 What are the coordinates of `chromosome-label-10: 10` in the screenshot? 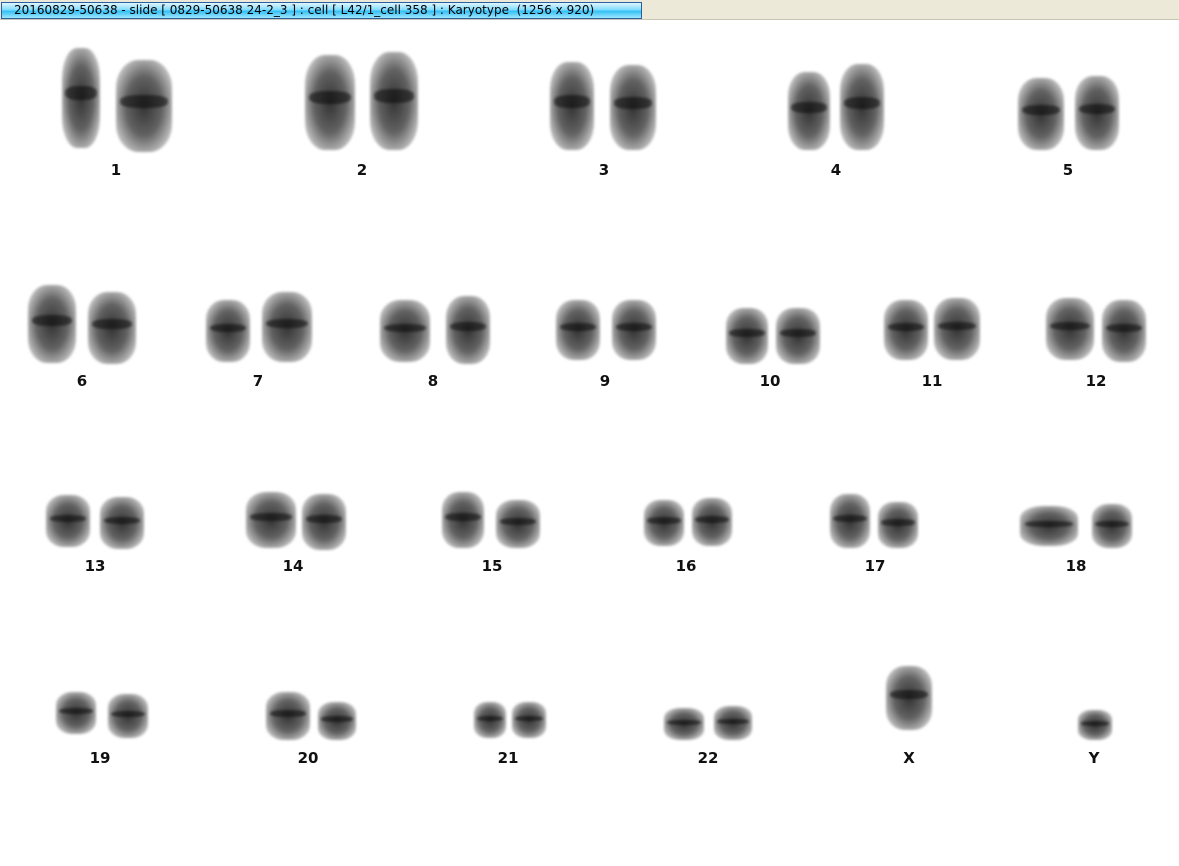 It's located at (770, 381).